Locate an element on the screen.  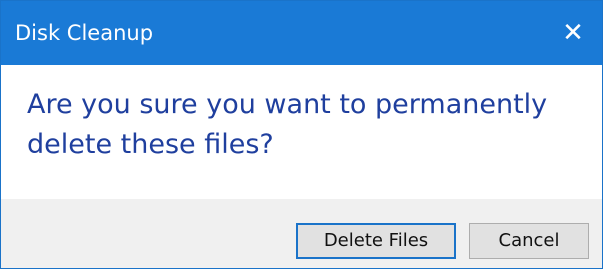
cancel-button: Cancel is located at coordinates (529, 241).